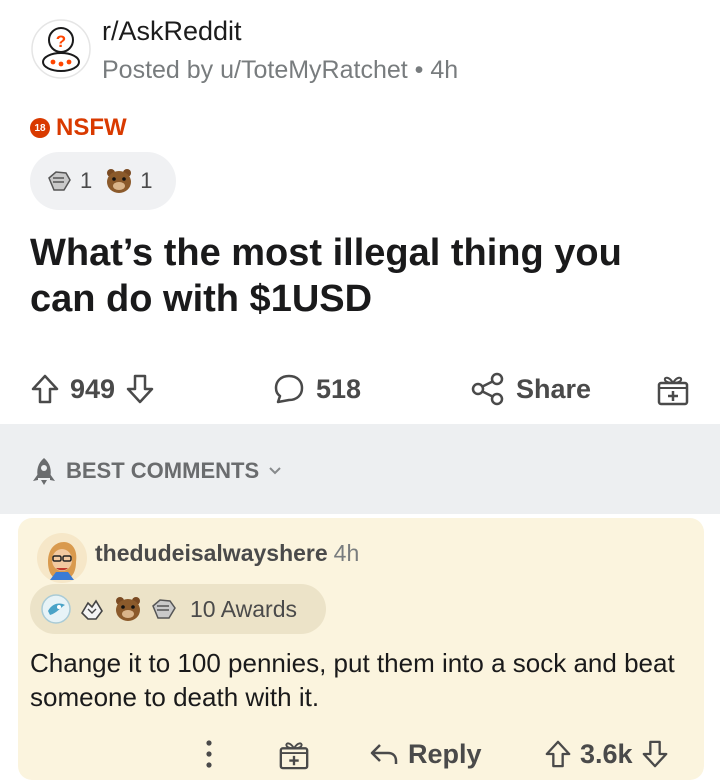 This screenshot has height=780, width=720. I want to click on commenter-avatar, so click(62, 558).